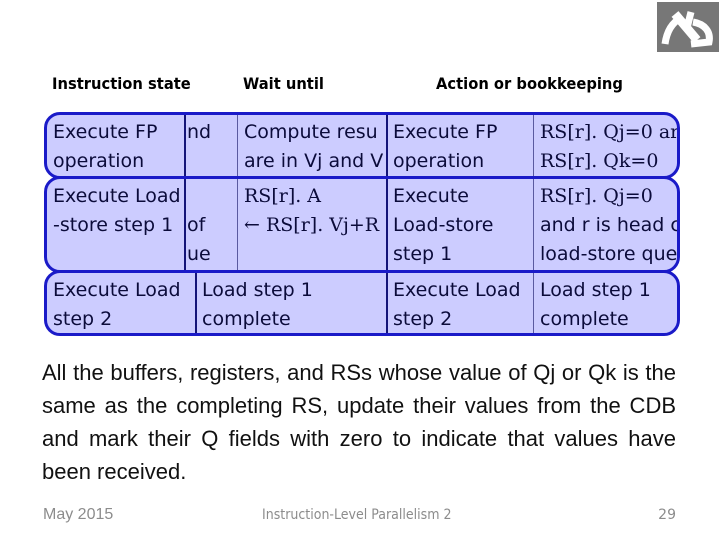 This screenshot has width=720, height=540. What do you see at coordinates (599, 161) in the screenshot?
I see `cell-line: RS[r]. Qk=0` at bounding box center [599, 161].